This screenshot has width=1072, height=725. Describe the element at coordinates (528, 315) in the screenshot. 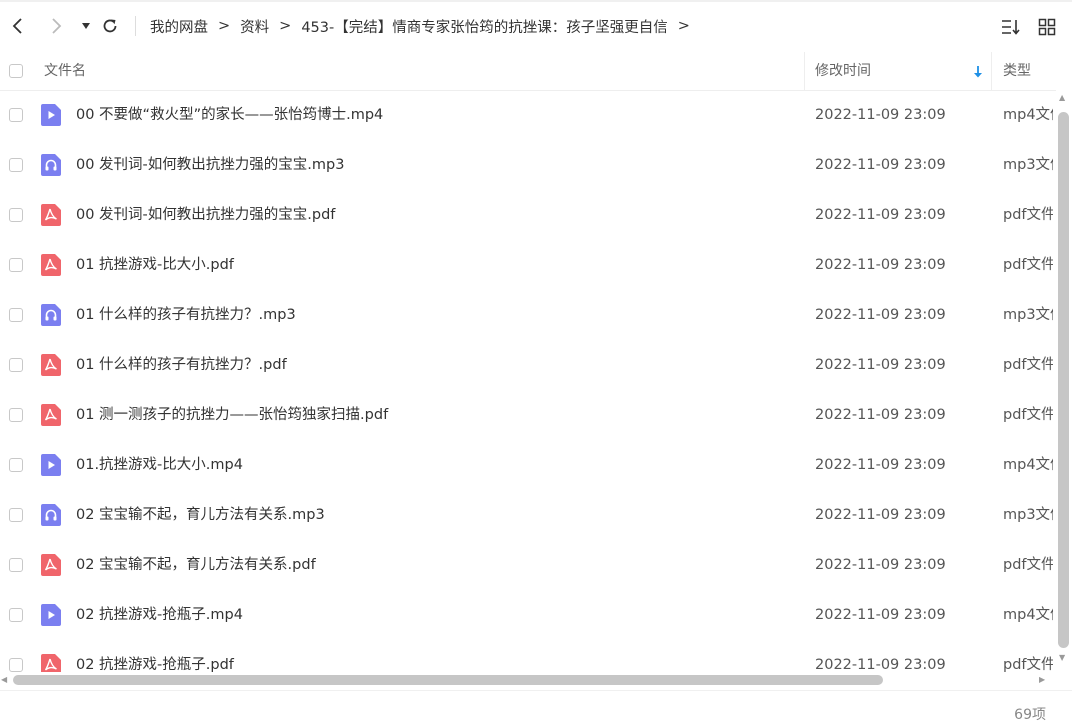

I see `file-row: 01 什么样的孩子有抗挫力？.mp3 2022-11-09 23:09 mp3文件` at that location.